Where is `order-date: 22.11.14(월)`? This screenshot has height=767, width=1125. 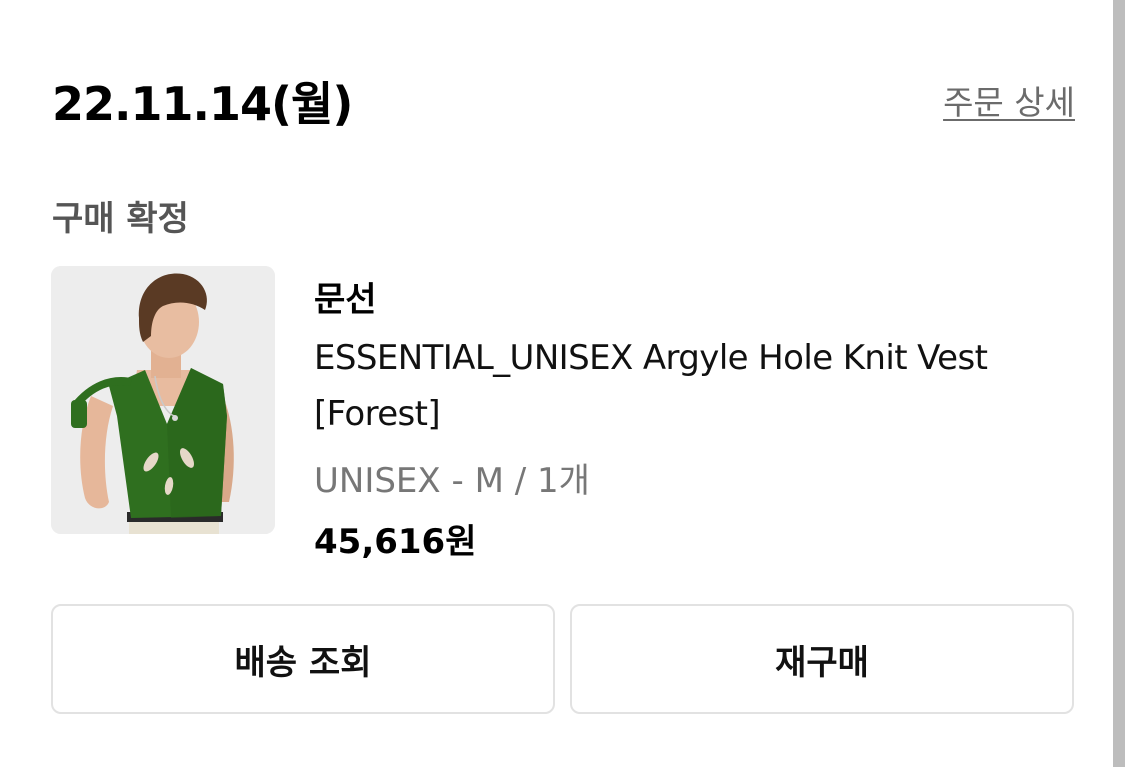
order-date: 22.11.14(월) is located at coordinates (202, 104).